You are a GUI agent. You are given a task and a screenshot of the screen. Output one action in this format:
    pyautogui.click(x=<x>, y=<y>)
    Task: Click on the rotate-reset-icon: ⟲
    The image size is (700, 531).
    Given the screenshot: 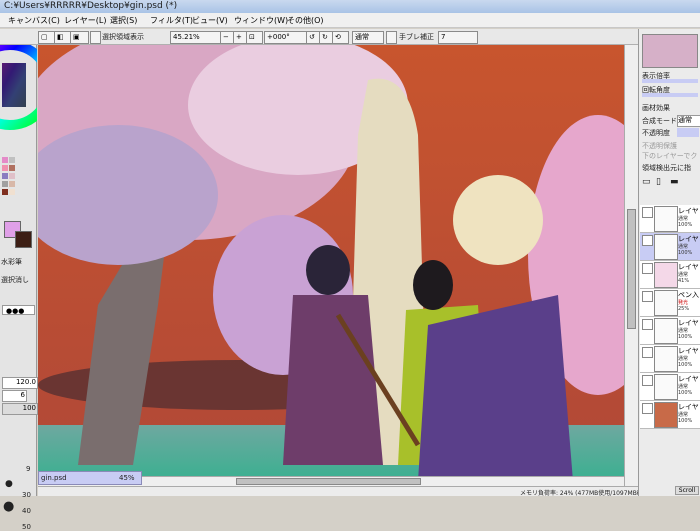 What is the action you would take?
    pyautogui.click(x=340, y=37)
    